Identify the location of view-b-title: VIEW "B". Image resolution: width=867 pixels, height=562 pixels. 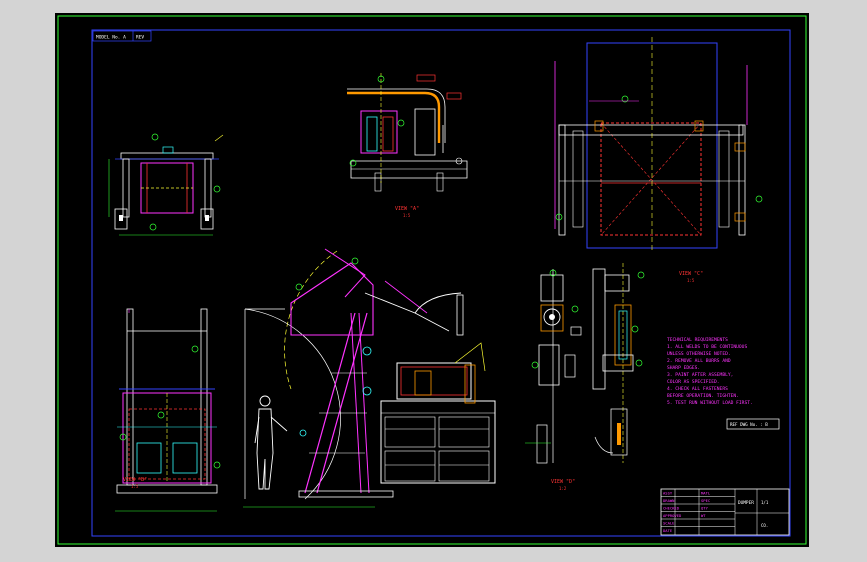
(135, 480).